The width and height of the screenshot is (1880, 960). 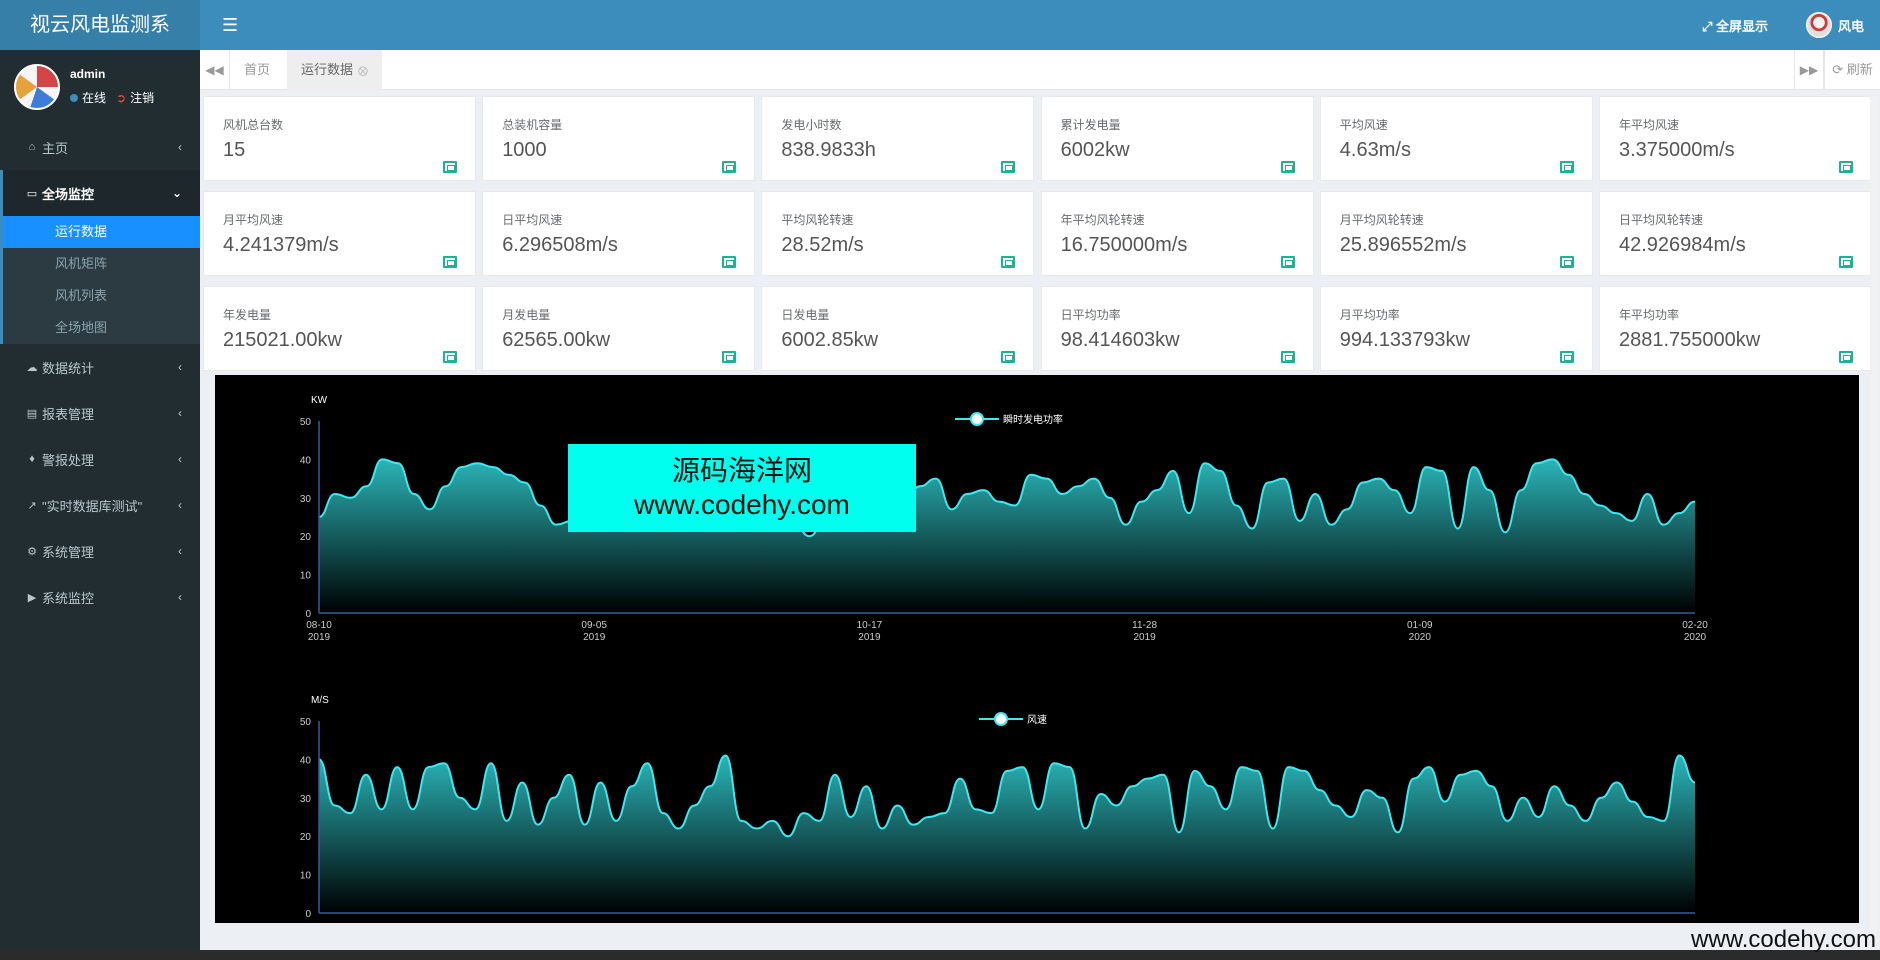 I want to click on stat-title: 月平均风轮转速, so click(x=1381, y=220).